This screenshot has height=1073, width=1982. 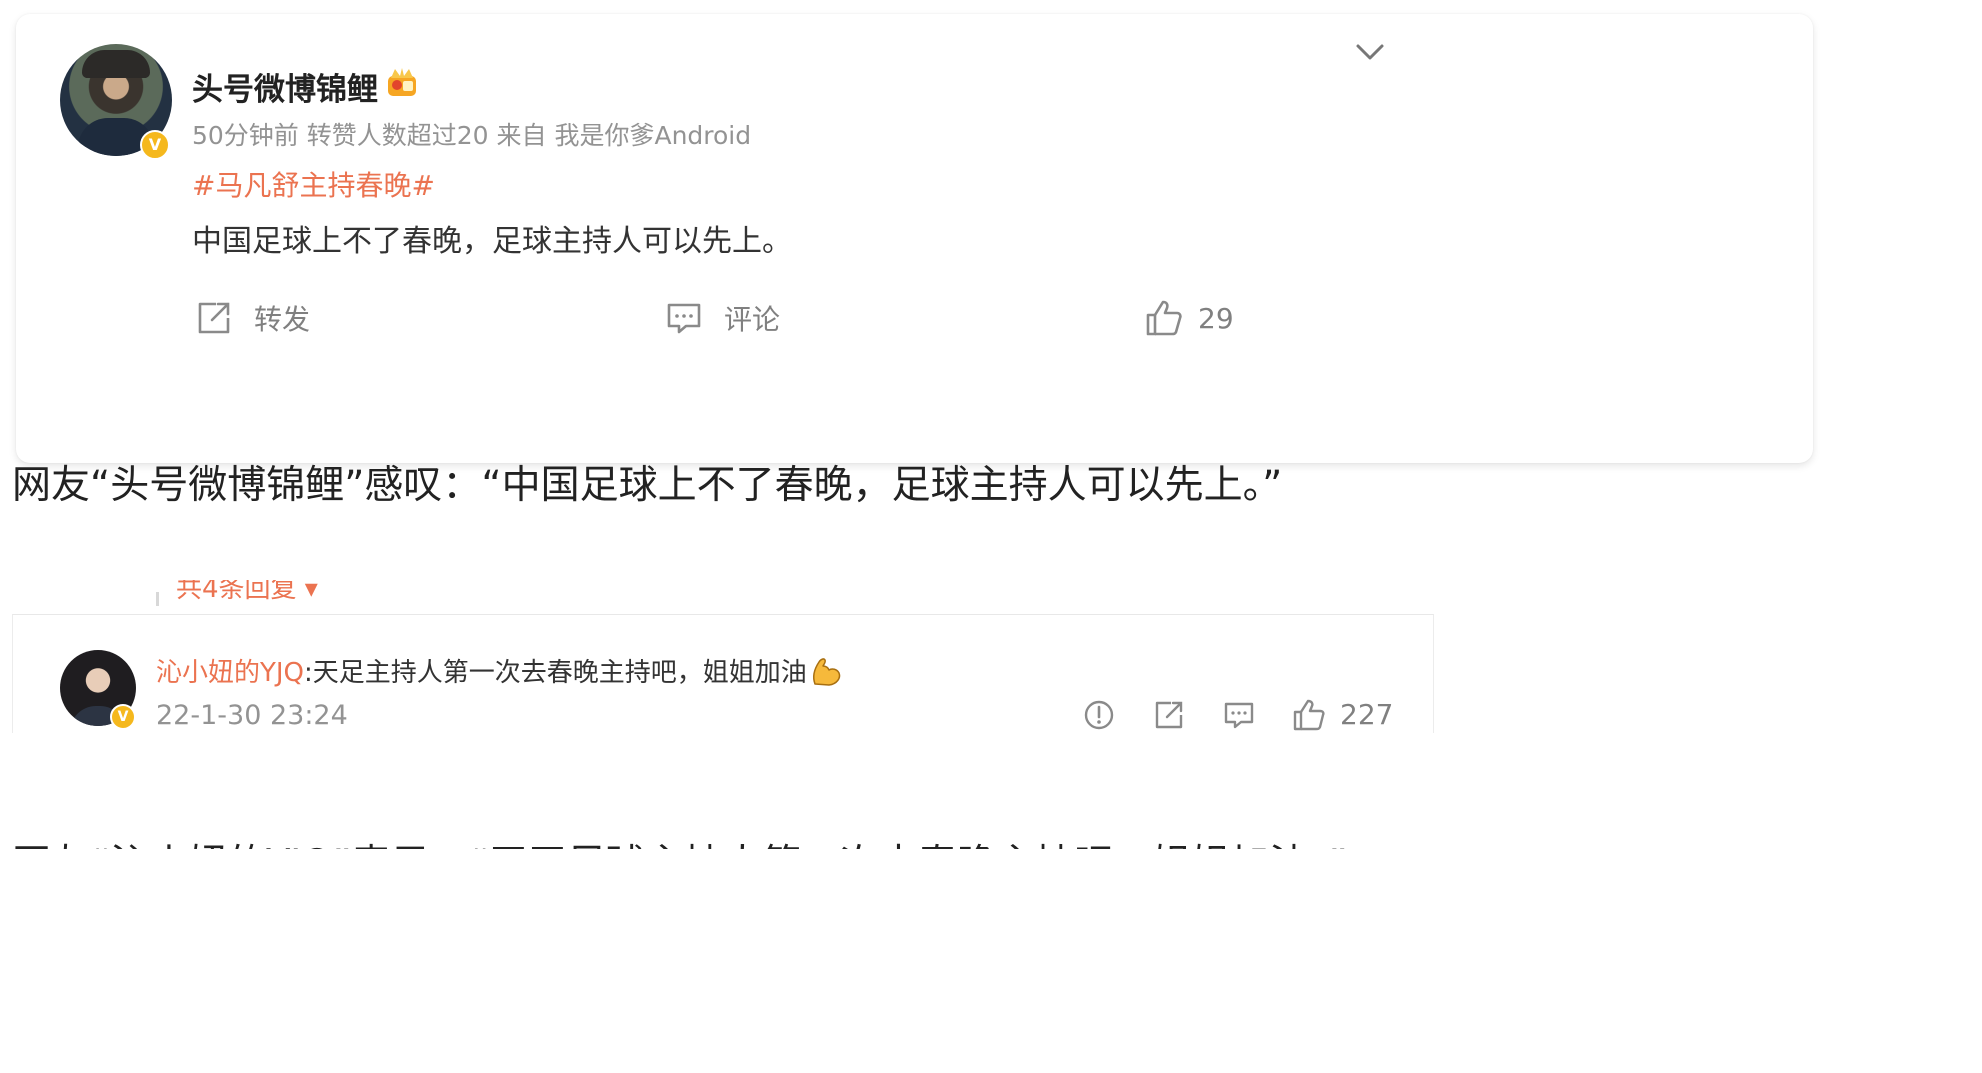 I want to click on avatar-hat, so click(x=116, y=64).